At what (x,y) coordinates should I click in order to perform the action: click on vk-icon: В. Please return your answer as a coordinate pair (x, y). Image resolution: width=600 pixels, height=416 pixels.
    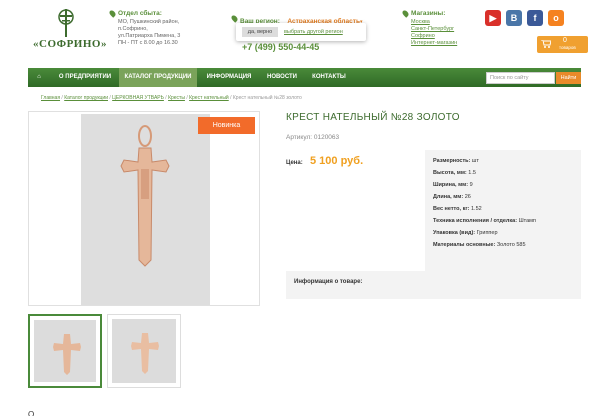
    Looking at the image, I should click on (514, 18).